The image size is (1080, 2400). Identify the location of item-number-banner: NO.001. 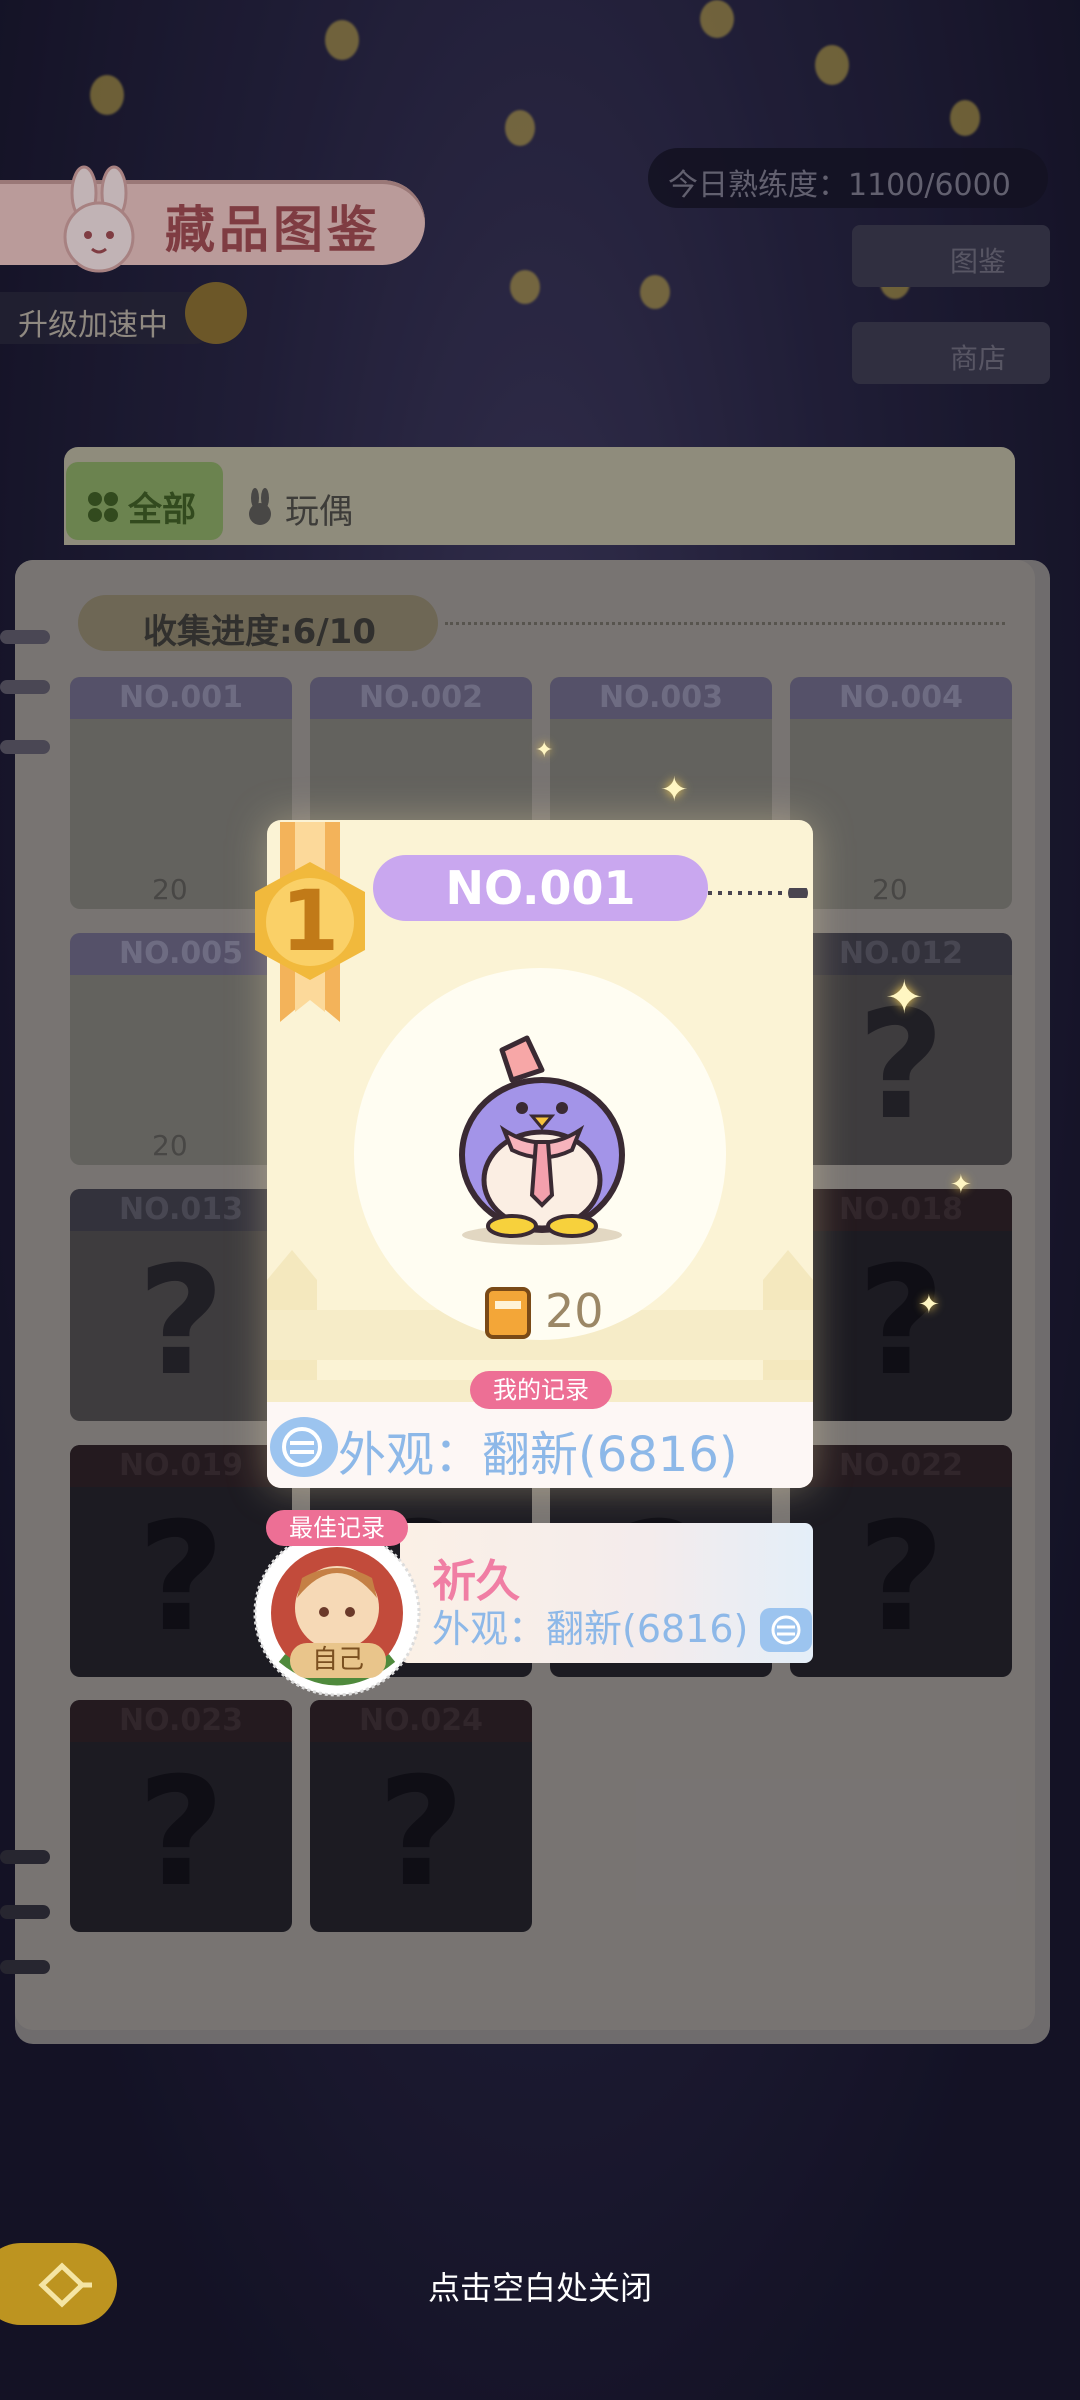
(540, 888).